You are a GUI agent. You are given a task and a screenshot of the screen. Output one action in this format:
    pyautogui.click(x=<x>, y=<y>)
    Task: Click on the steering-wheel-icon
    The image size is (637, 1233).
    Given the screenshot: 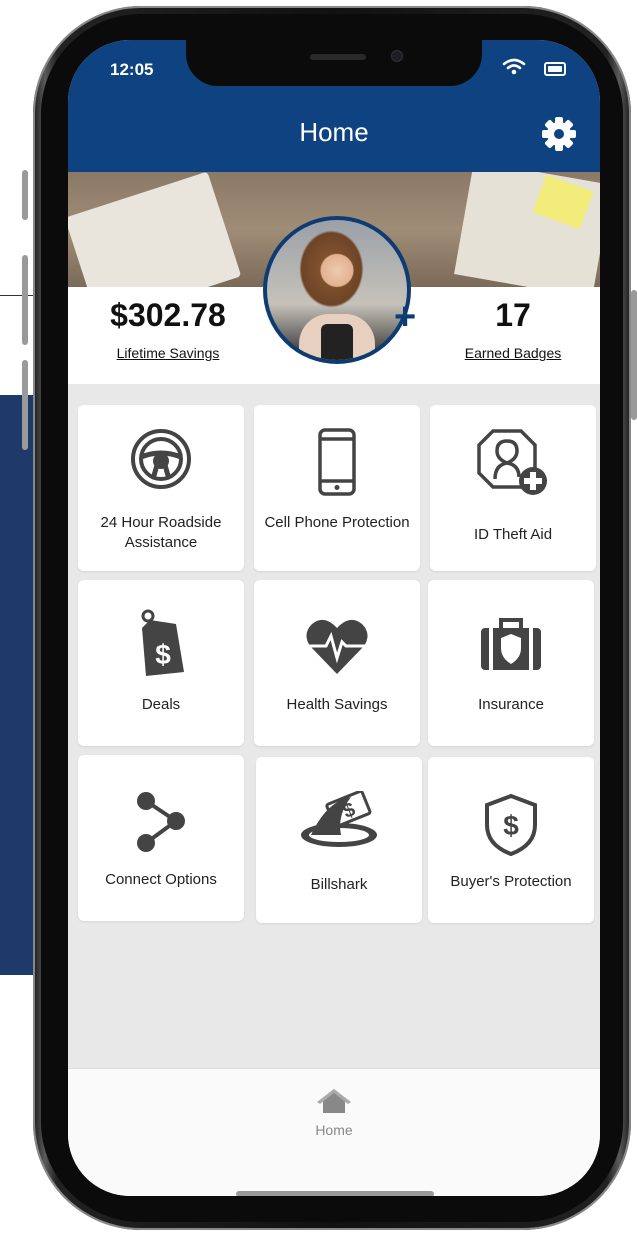 What is the action you would take?
    pyautogui.click(x=161, y=459)
    